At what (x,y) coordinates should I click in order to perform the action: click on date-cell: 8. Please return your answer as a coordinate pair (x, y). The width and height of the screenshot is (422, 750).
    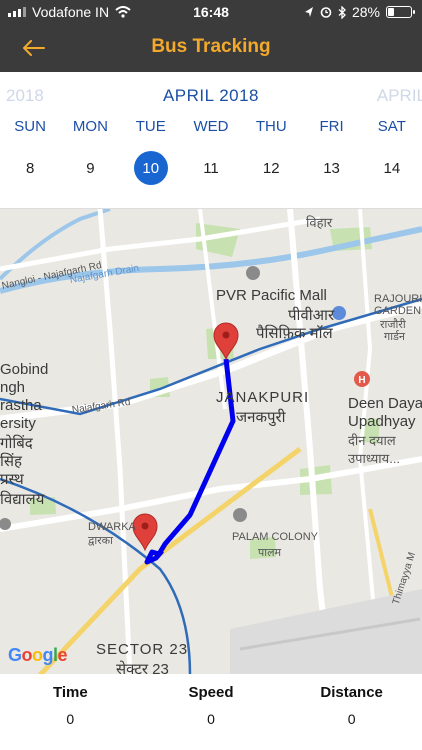
    Looking at the image, I should click on (30, 168).